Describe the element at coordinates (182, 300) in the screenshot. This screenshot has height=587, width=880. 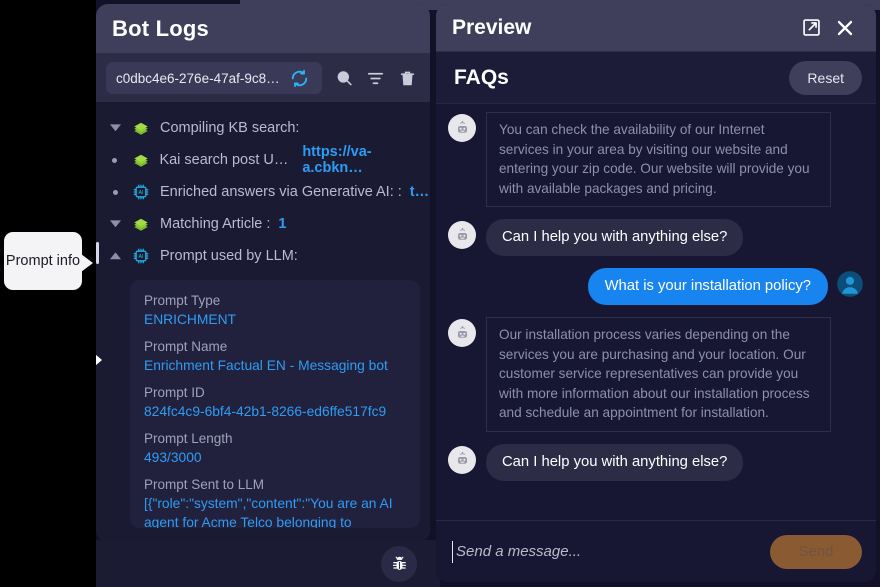
I see `prompt-type-label: Prompt Type` at that location.